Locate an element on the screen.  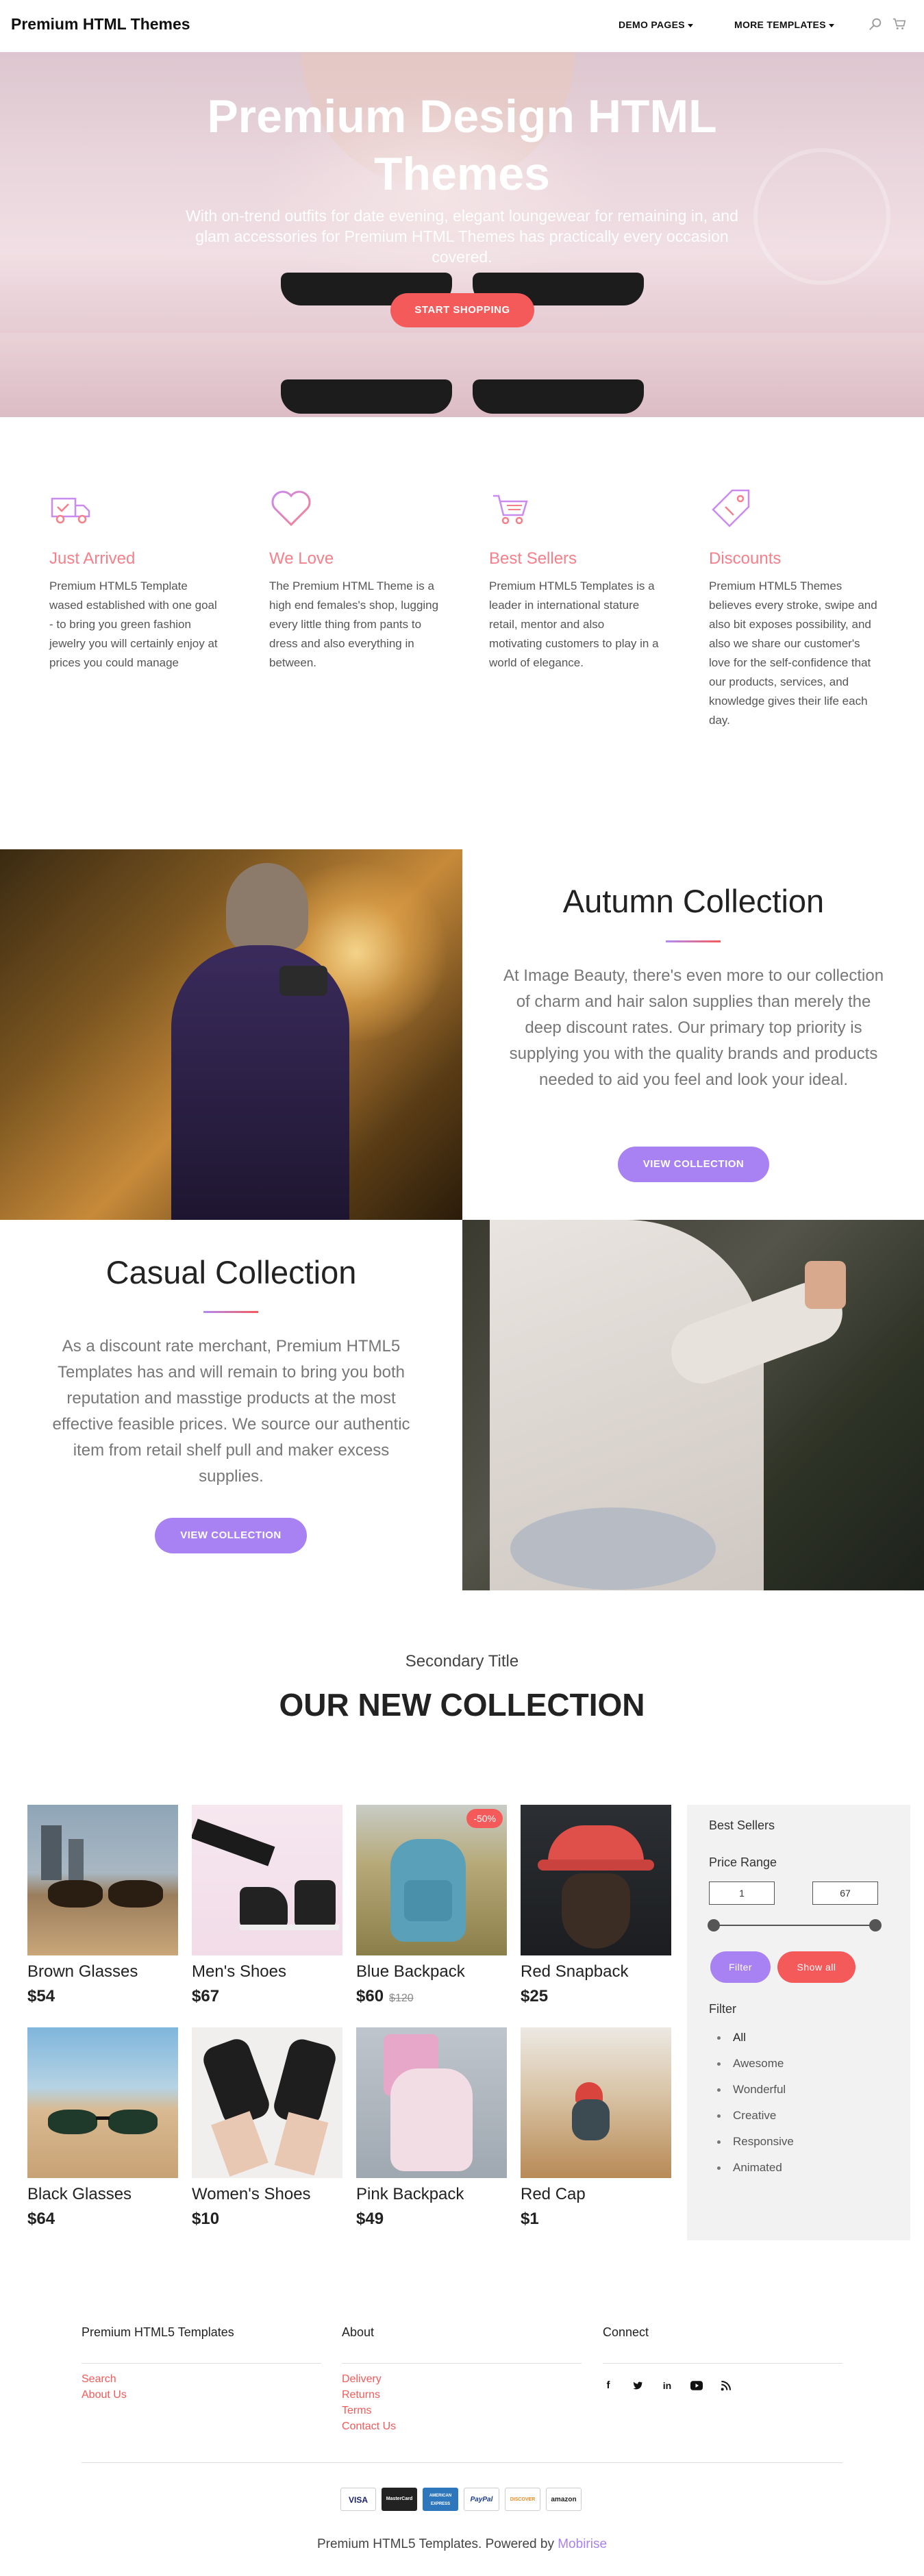
filter-item-animated: Animated is located at coordinates (749, 2168).